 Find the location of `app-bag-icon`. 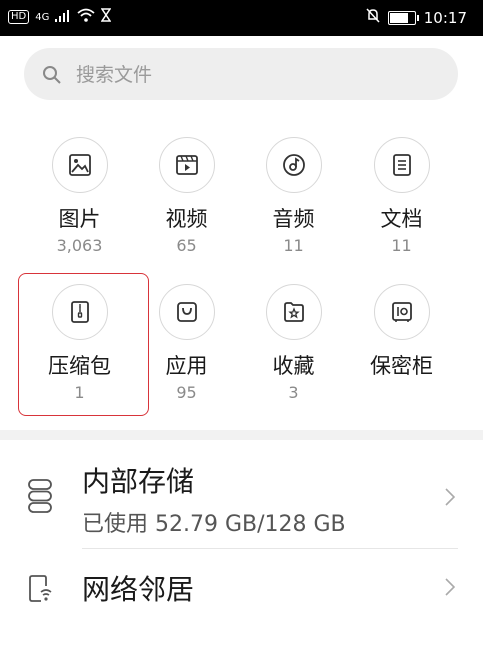

app-bag-icon is located at coordinates (187, 312).